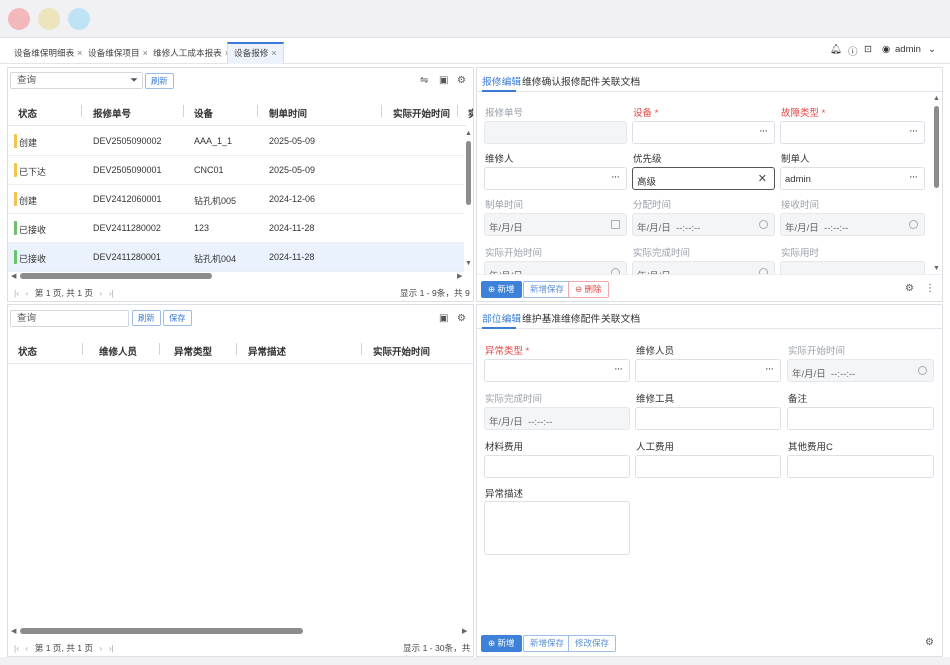 The height and width of the screenshot is (665, 950). What do you see at coordinates (191, 53) in the screenshot?
I see `tab-labor-cost-report: 维修人工成本报表×` at bounding box center [191, 53].